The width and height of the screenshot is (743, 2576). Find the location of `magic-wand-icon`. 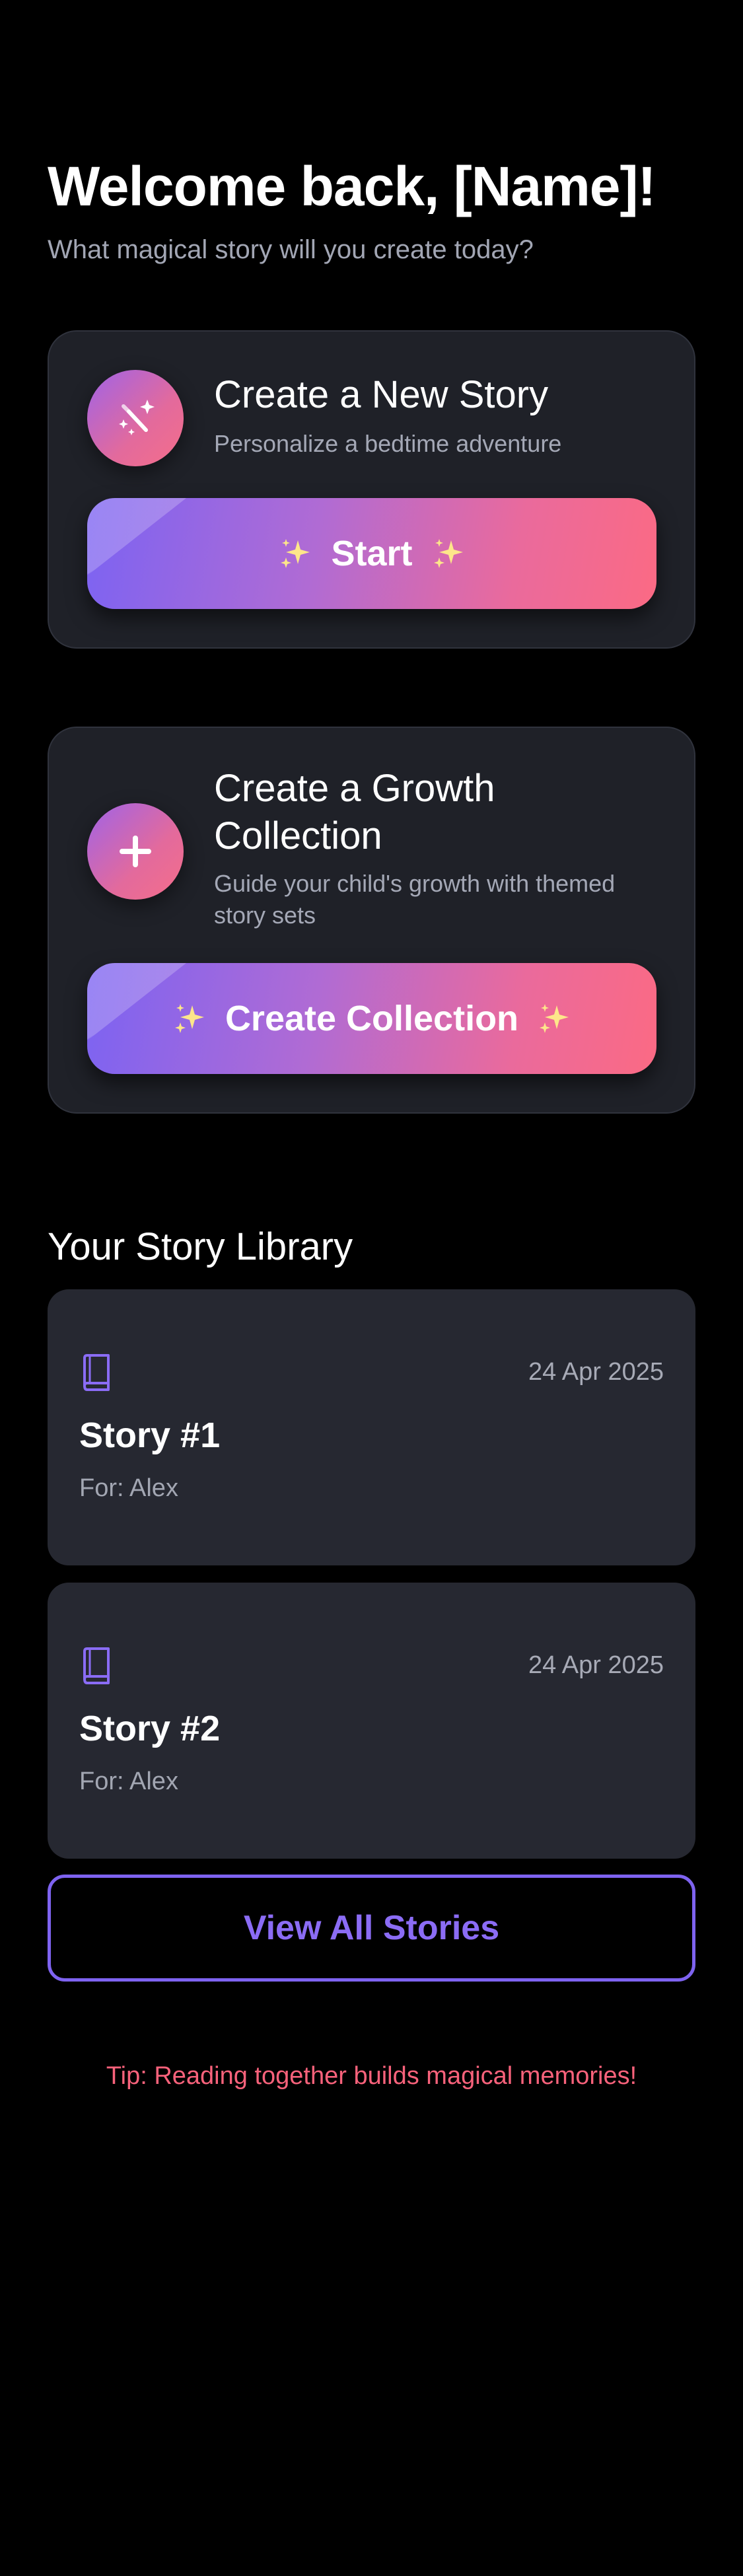

magic-wand-icon is located at coordinates (135, 418).